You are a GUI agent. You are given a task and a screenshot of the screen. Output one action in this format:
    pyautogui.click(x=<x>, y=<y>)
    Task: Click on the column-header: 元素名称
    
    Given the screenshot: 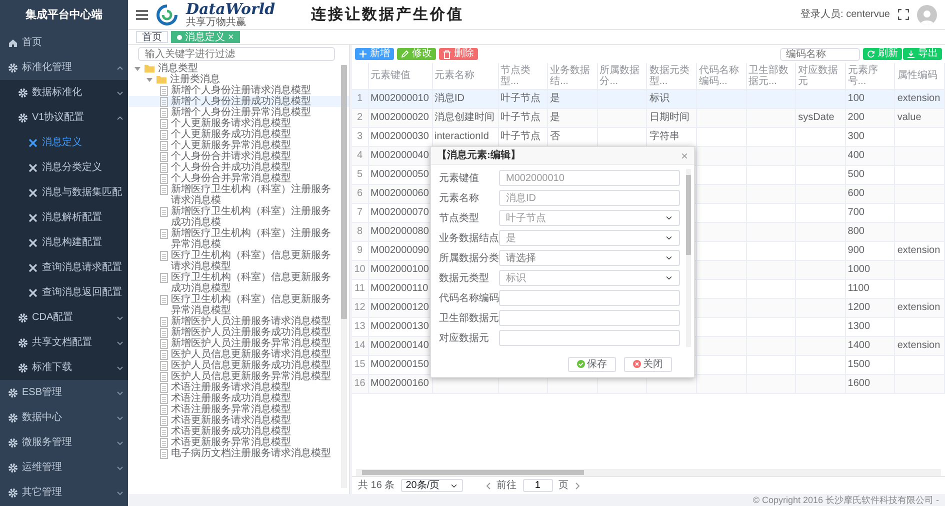 What is the action you would take?
    pyautogui.click(x=465, y=76)
    